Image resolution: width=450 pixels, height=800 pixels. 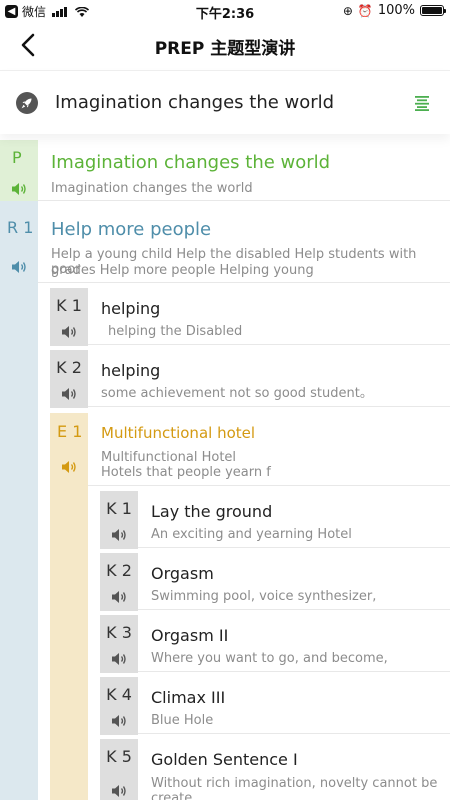 I want to click on reason-subtitle-line2: grades Help more people Helping young, so click(x=182, y=270).